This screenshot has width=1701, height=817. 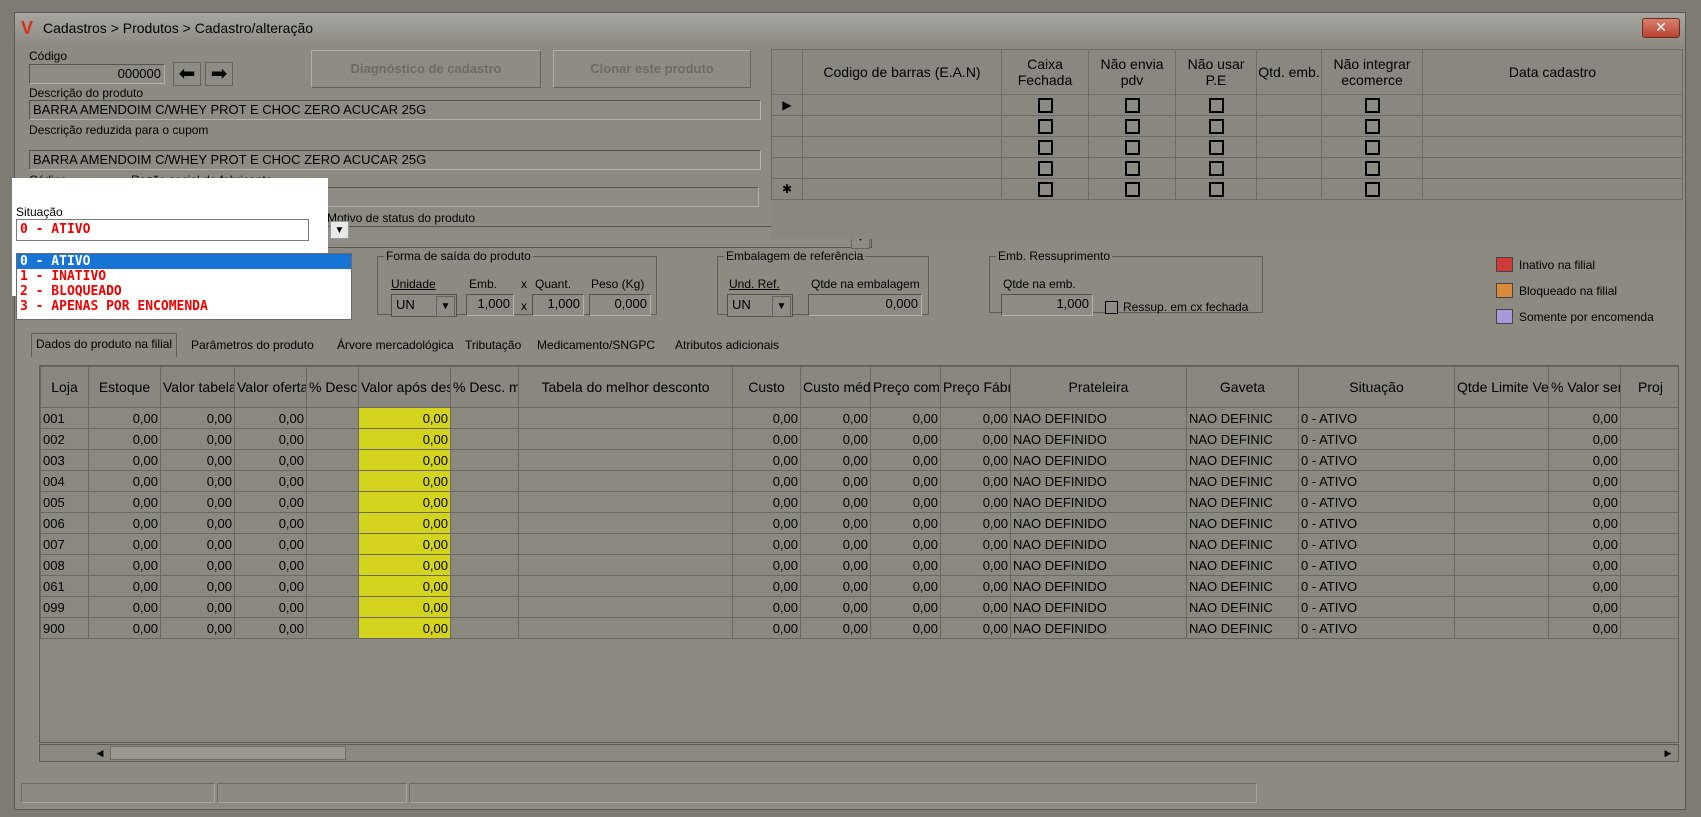 What do you see at coordinates (270, 387) in the screenshot?
I see `grid-column-header: Valor oferta` at bounding box center [270, 387].